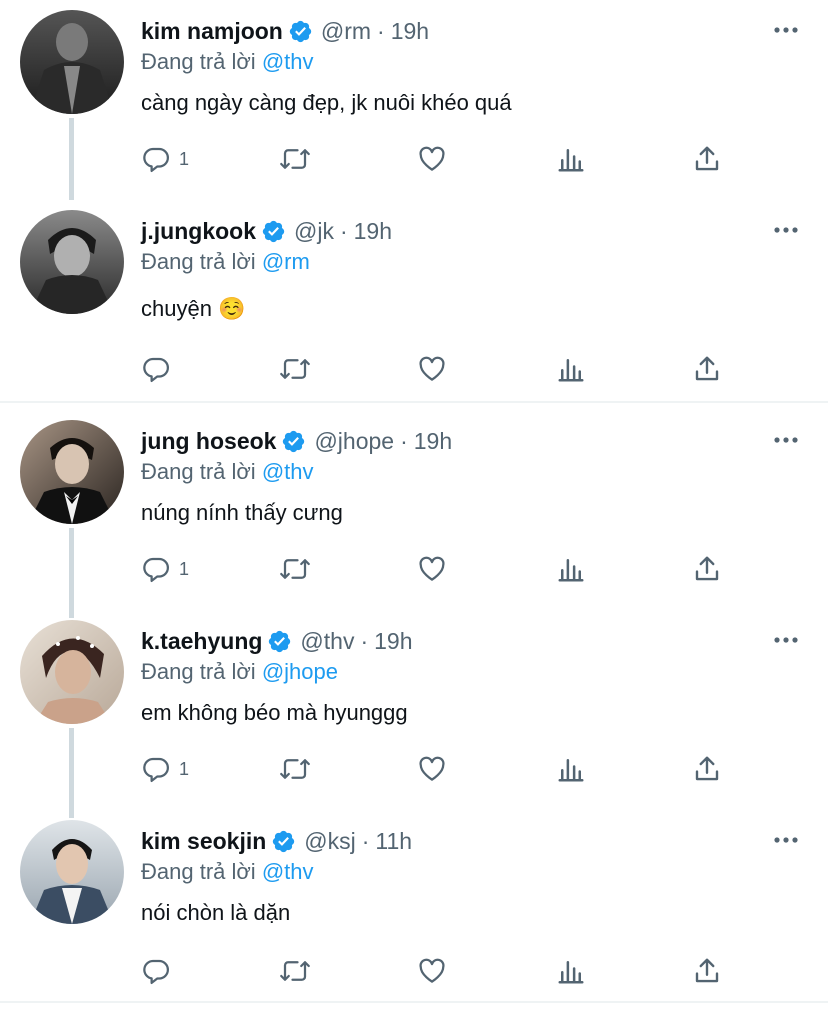  What do you see at coordinates (354, 441) in the screenshot?
I see `user-handle: @jhope` at bounding box center [354, 441].